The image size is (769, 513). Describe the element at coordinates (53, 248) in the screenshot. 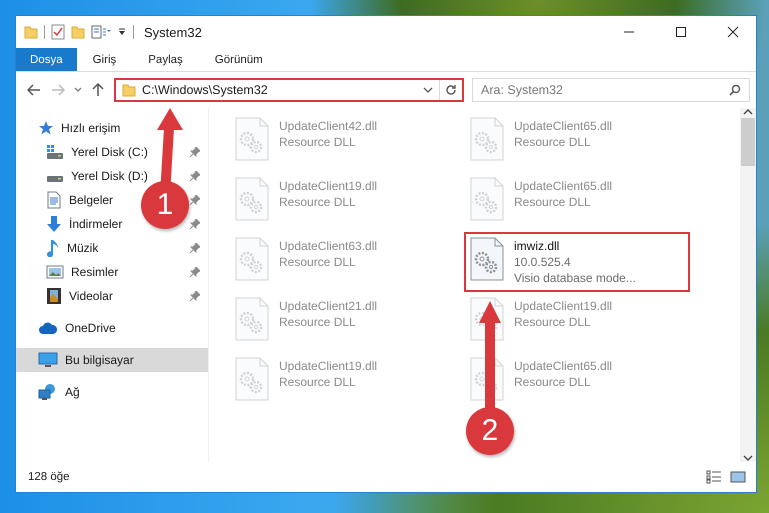

I see `music-note-icon` at that location.